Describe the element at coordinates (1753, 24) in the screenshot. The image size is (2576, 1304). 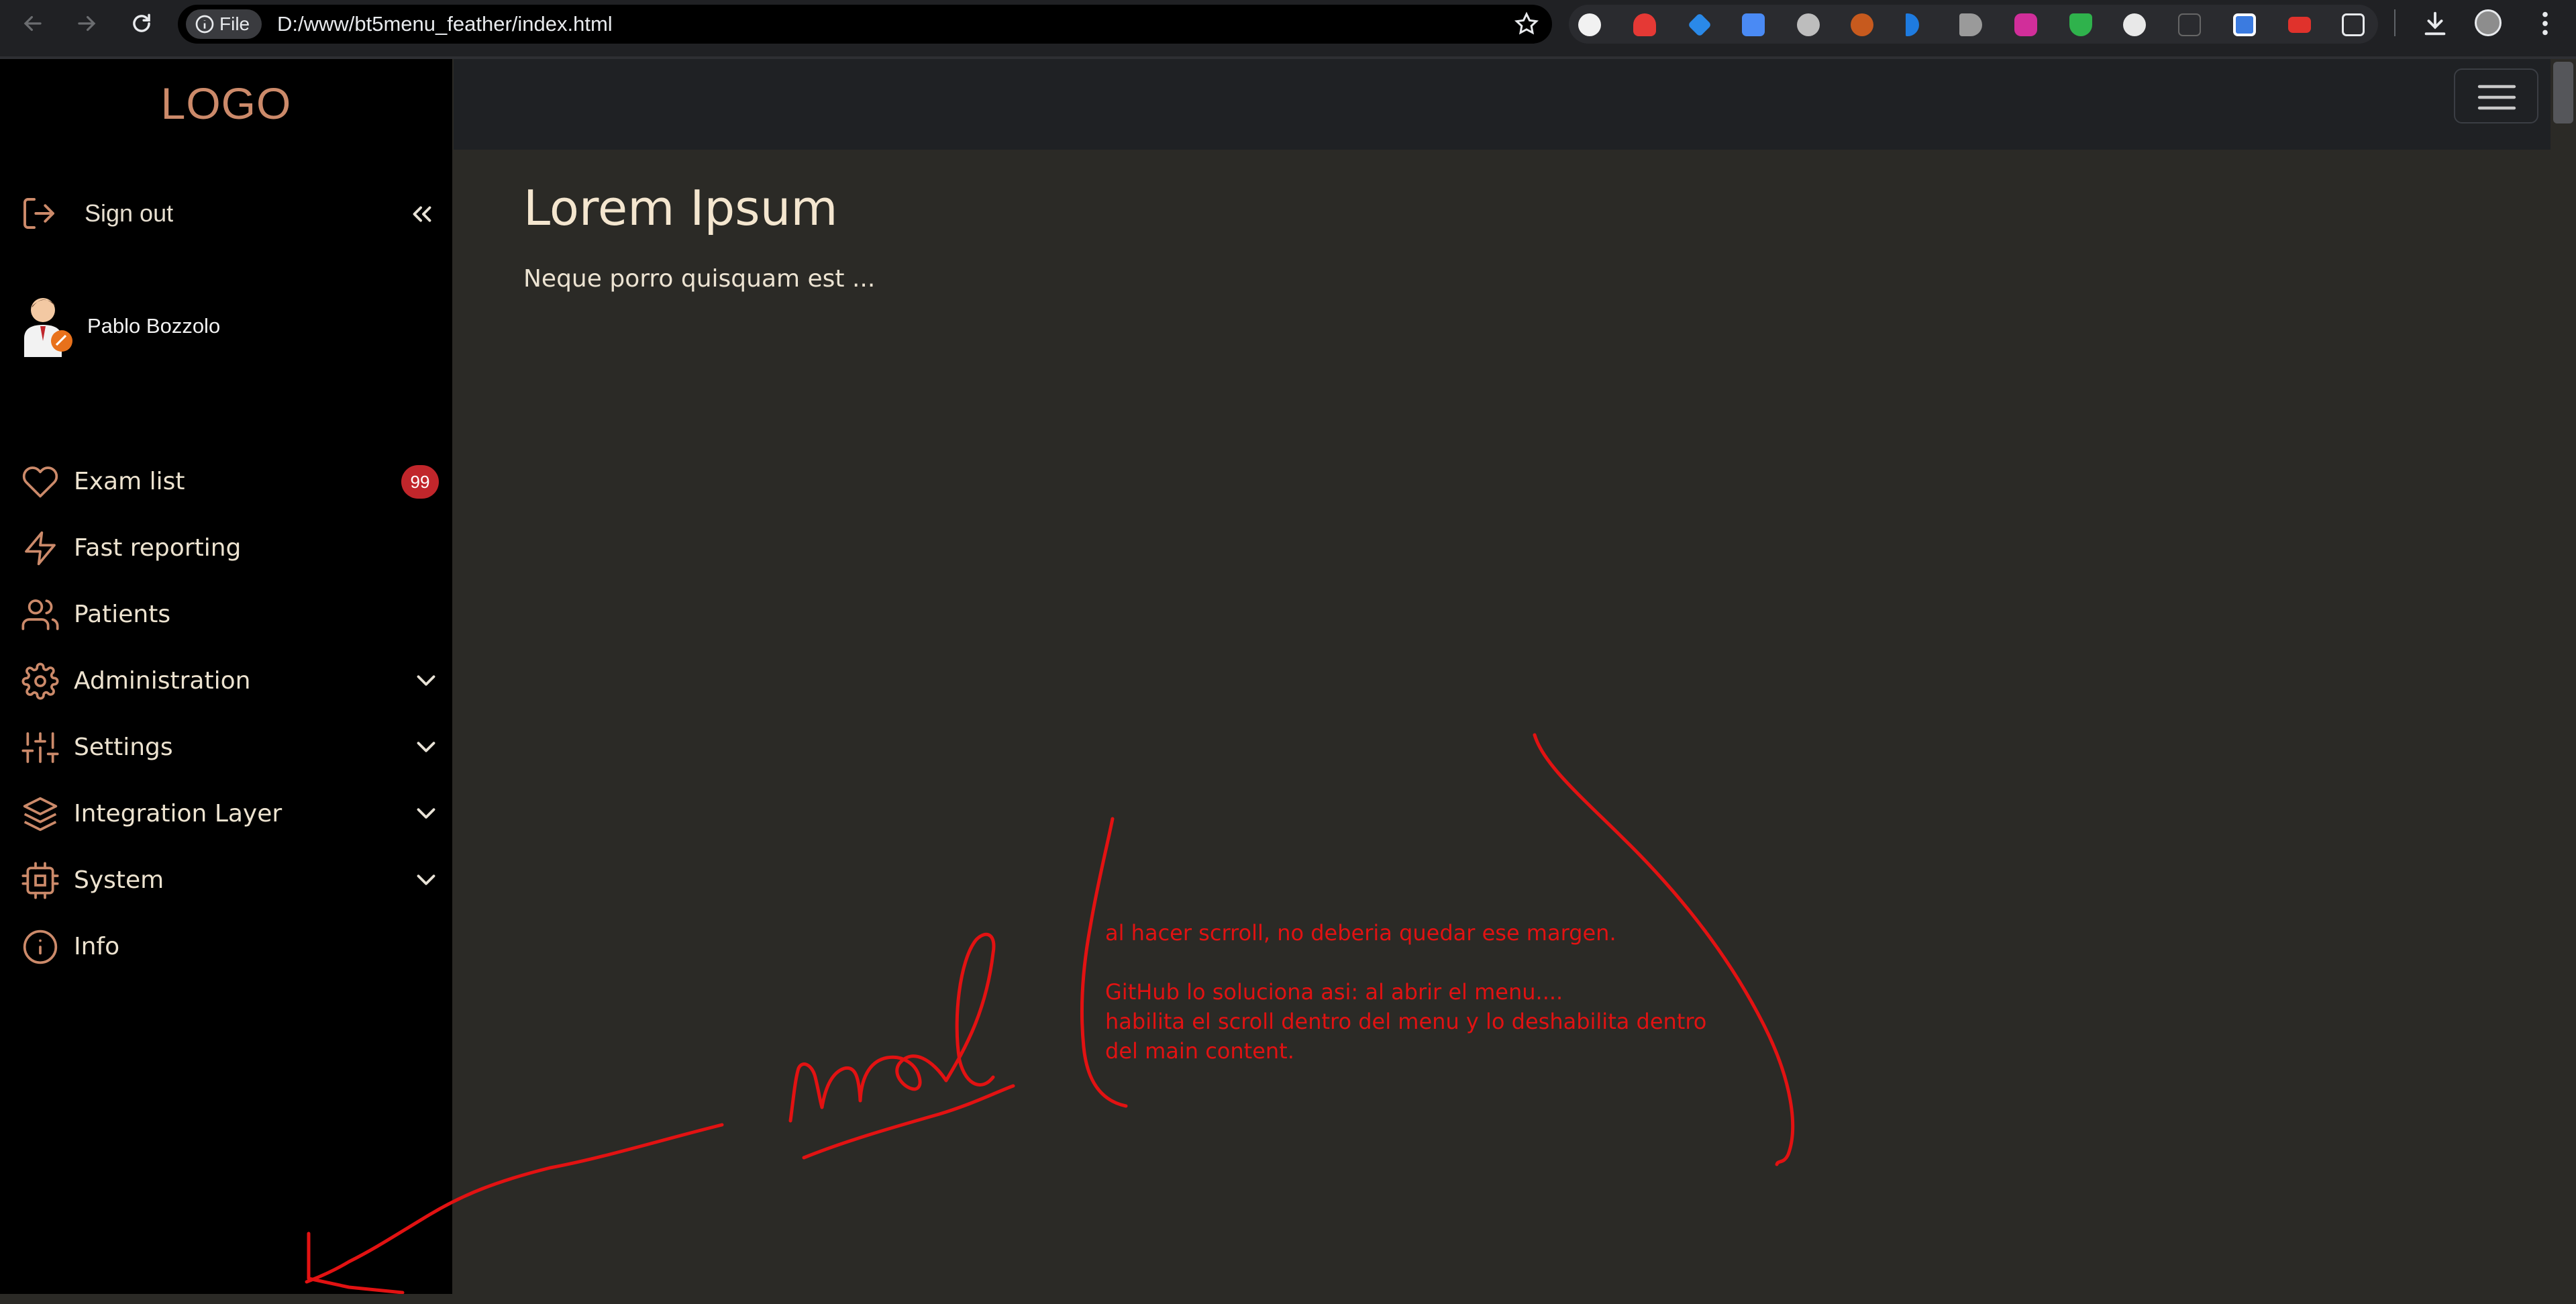
I see `translate-extension-icon` at that location.